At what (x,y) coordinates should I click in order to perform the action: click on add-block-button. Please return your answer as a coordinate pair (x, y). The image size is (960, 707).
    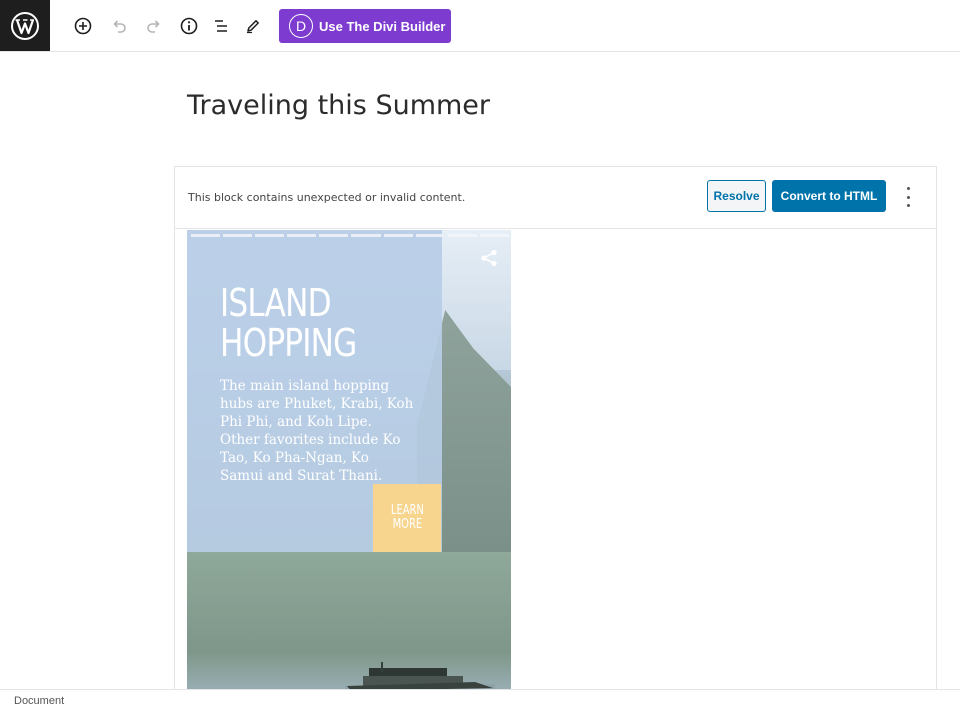
    Looking at the image, I should click on (83, 26).